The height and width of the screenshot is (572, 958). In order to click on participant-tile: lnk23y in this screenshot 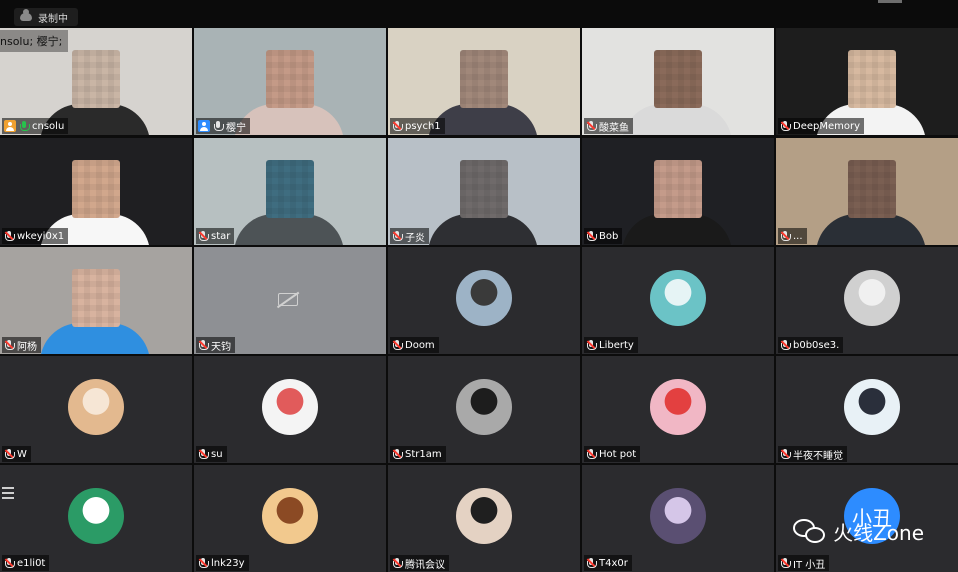, I will do `click(290, 518)`.